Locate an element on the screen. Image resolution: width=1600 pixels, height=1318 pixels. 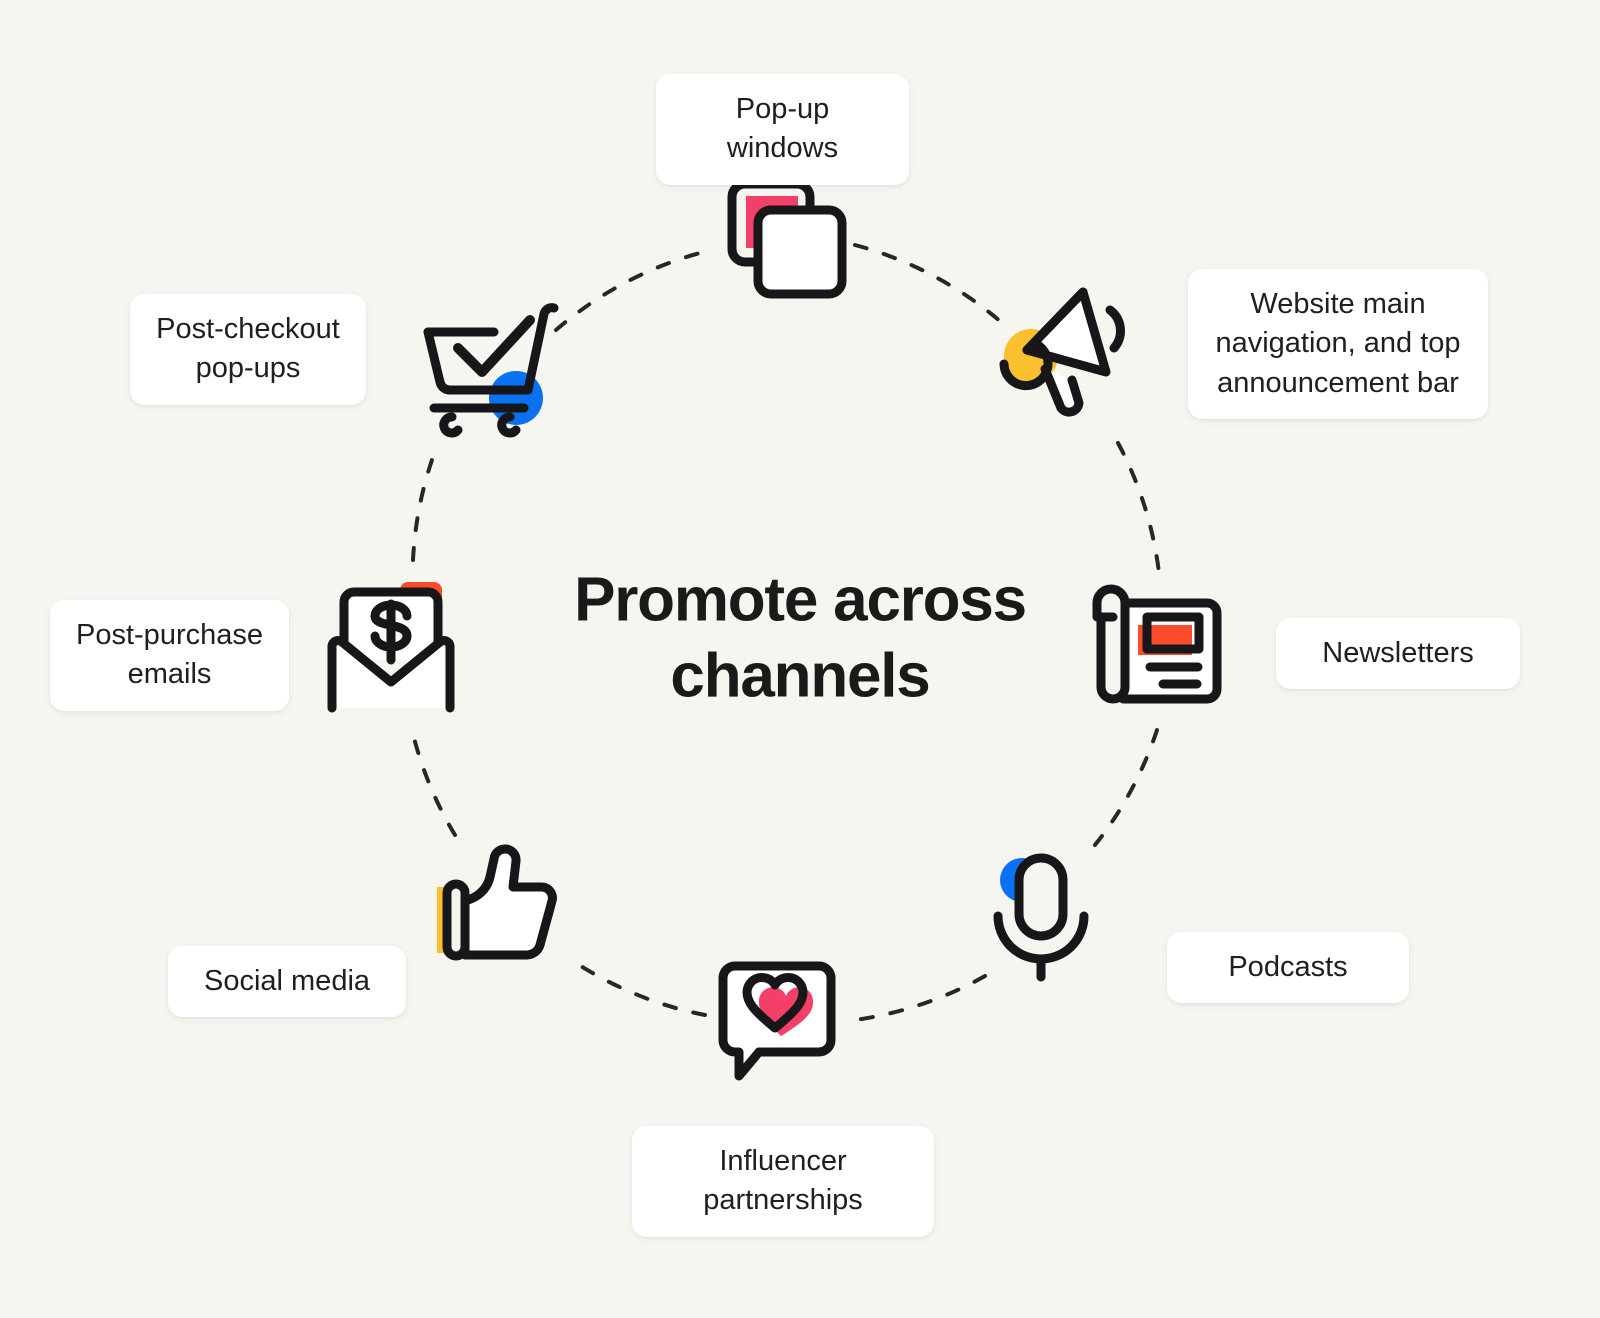
icon-podcasts is located at coordinates (1040, 912).